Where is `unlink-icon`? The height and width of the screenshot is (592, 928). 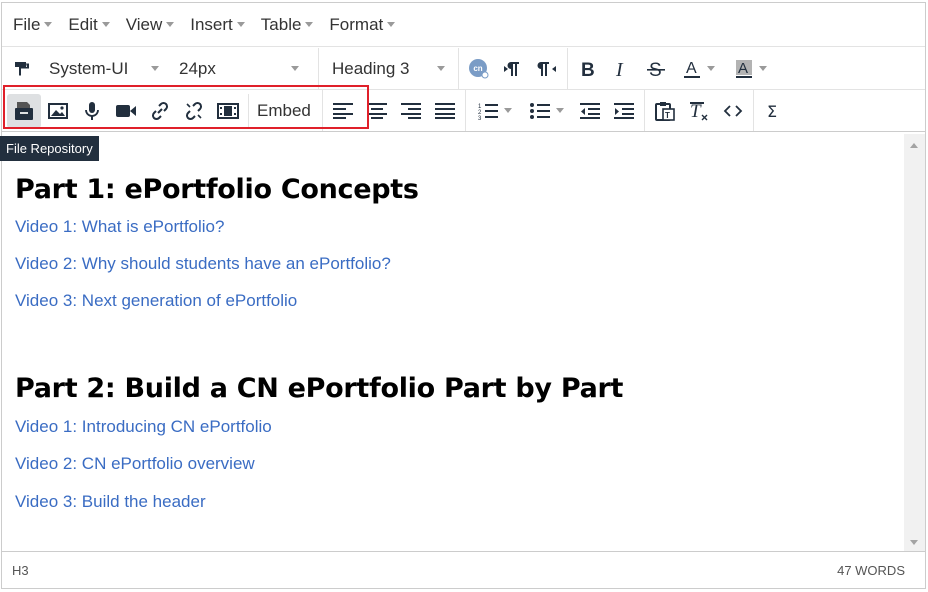 unlink-icon is located at coordinates (194, 110).